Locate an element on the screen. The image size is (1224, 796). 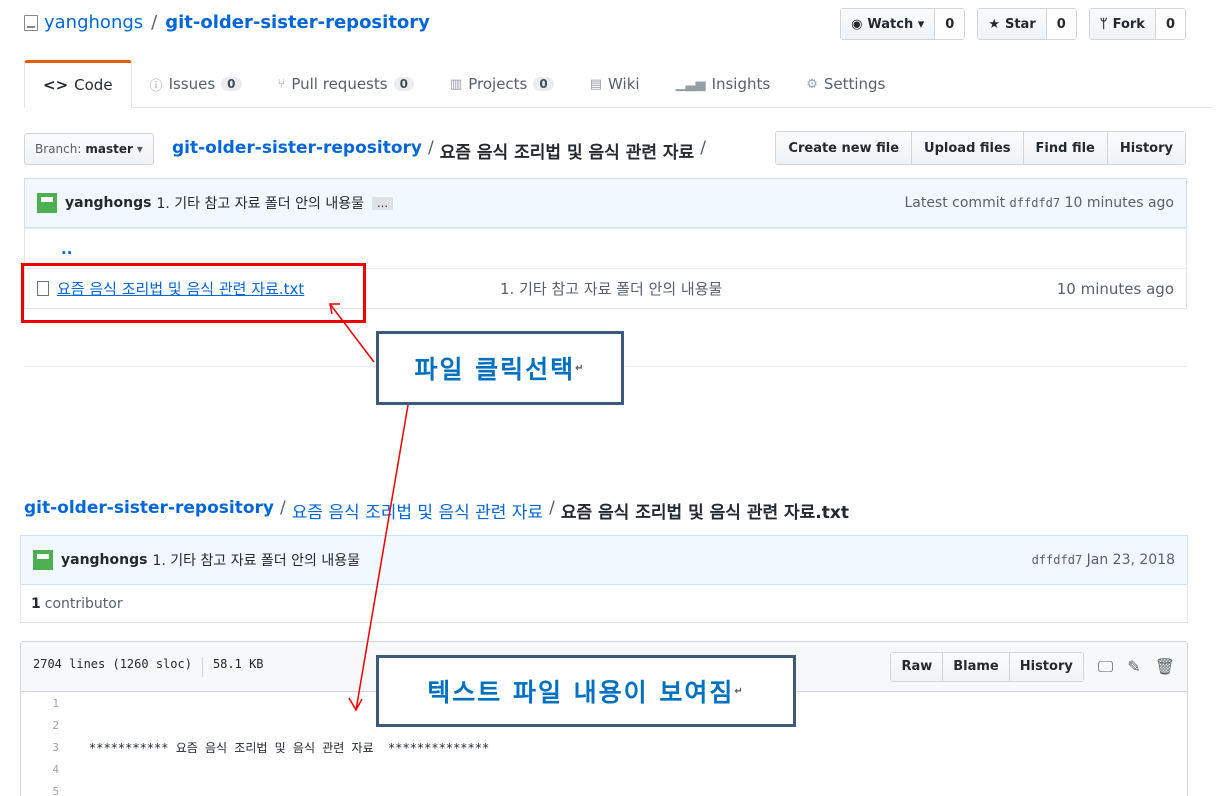
file-lines: 2704 lines (1260 sloc) is located at coordinates (112, 663).